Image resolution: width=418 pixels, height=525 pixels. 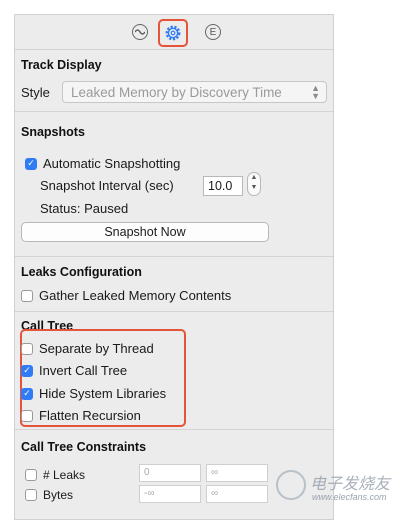 I want to click on inspector-toolbar: E, so click(x=174, y=32).